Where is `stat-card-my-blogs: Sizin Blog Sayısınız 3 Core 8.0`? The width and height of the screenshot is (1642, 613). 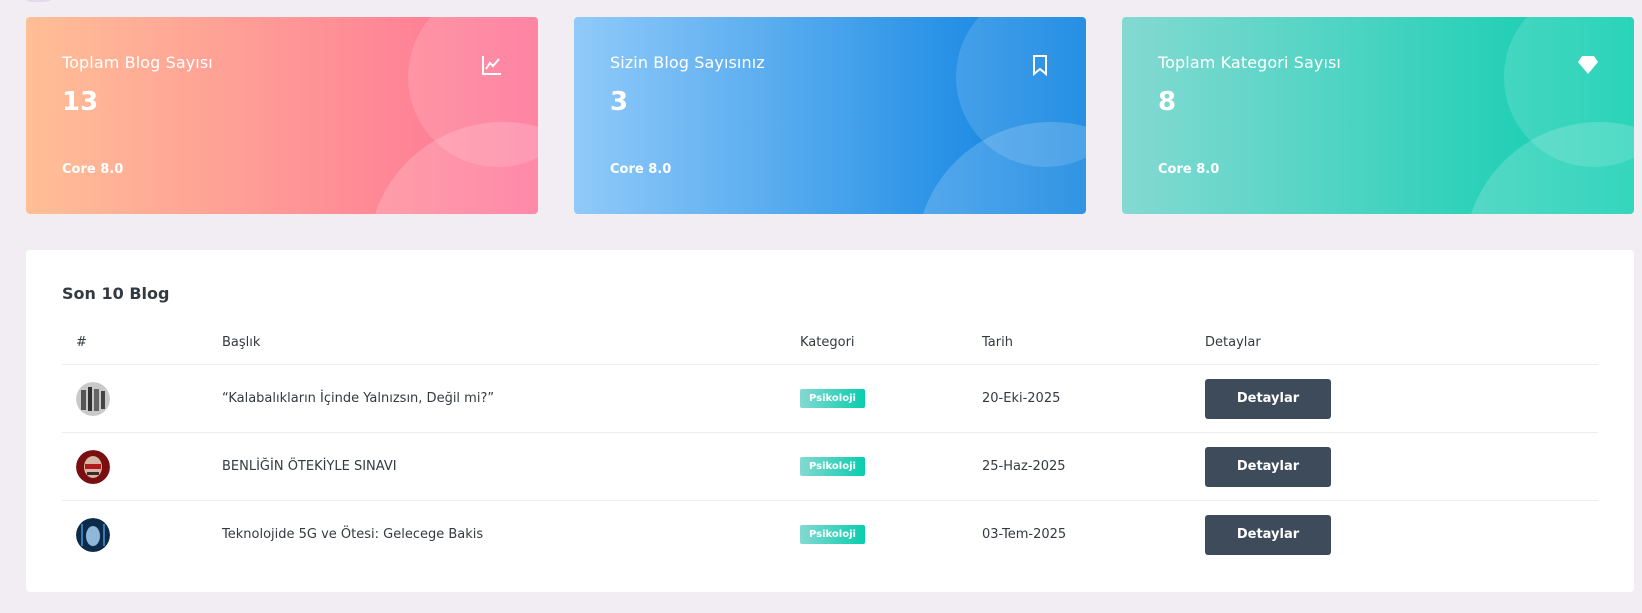 stat-card-my-blogs: Sizin Blog Sayısınız 3 Core 8.0 is located at coordinates (830, 115).